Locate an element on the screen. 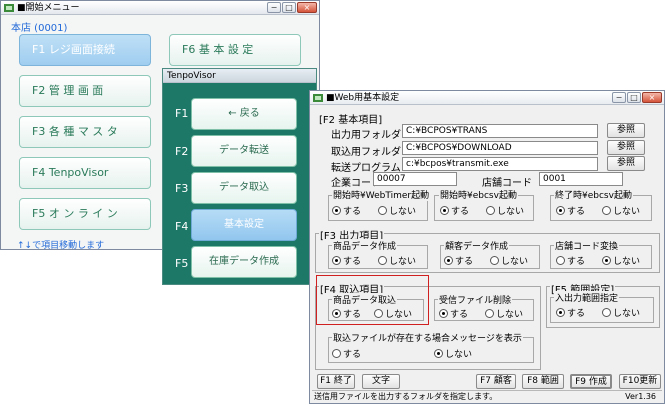 The height and width of the screenshot is (405, 666). group-storecode-conv-label: 店舗コード変換 is located at coordinates (587, 245).